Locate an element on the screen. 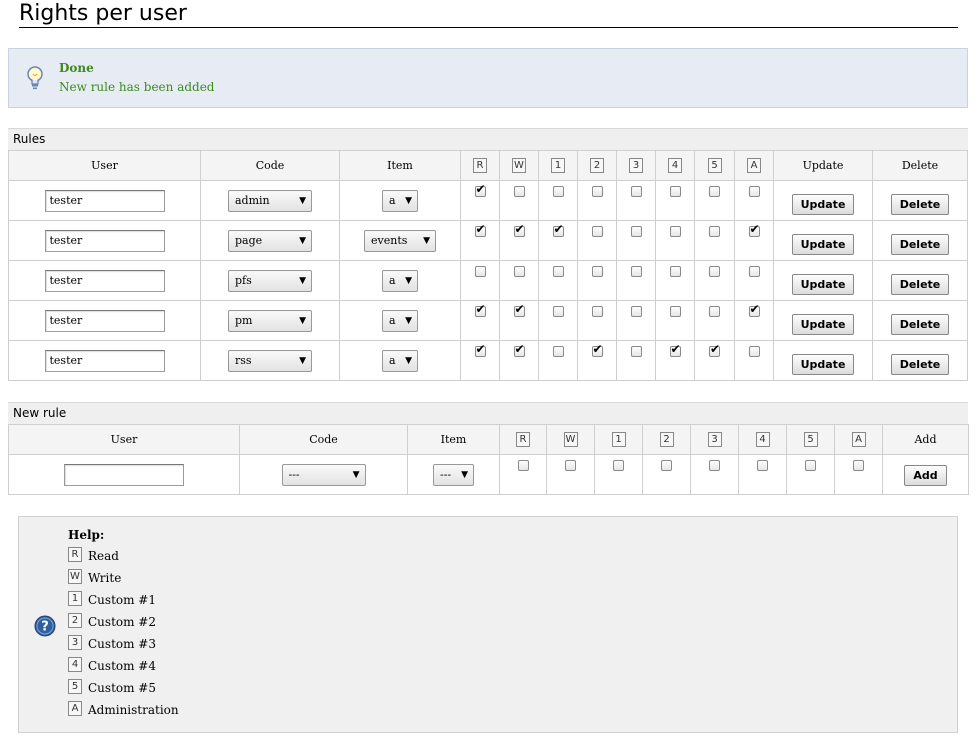  new-rule-perm-r-checkbox is located at coordinates (523, 465).